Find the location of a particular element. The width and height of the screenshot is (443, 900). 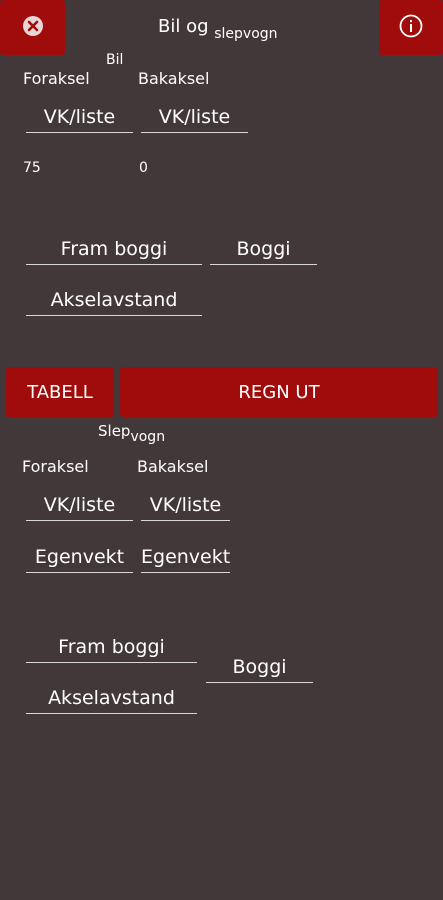

bil-foraksel-vk-input: VK/liste is located at coordinates (79, 119).